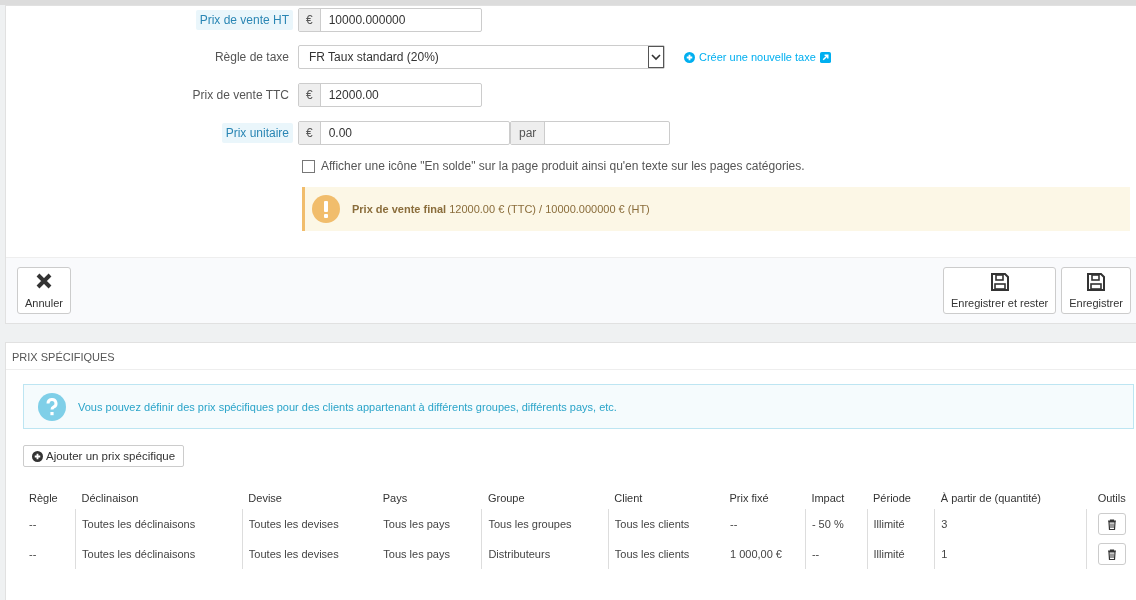 This screenshot has height=600, width=1136. I want to click on save-button: Enregistrer, so click(1096, 290).